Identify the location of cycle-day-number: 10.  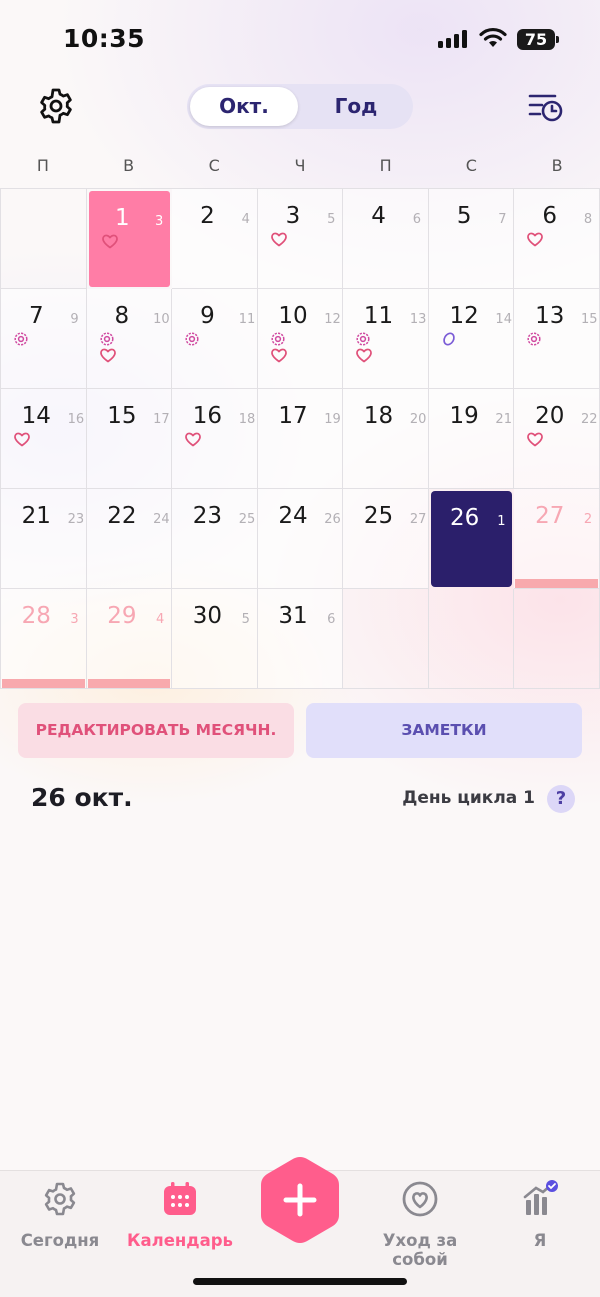
(161, 319).